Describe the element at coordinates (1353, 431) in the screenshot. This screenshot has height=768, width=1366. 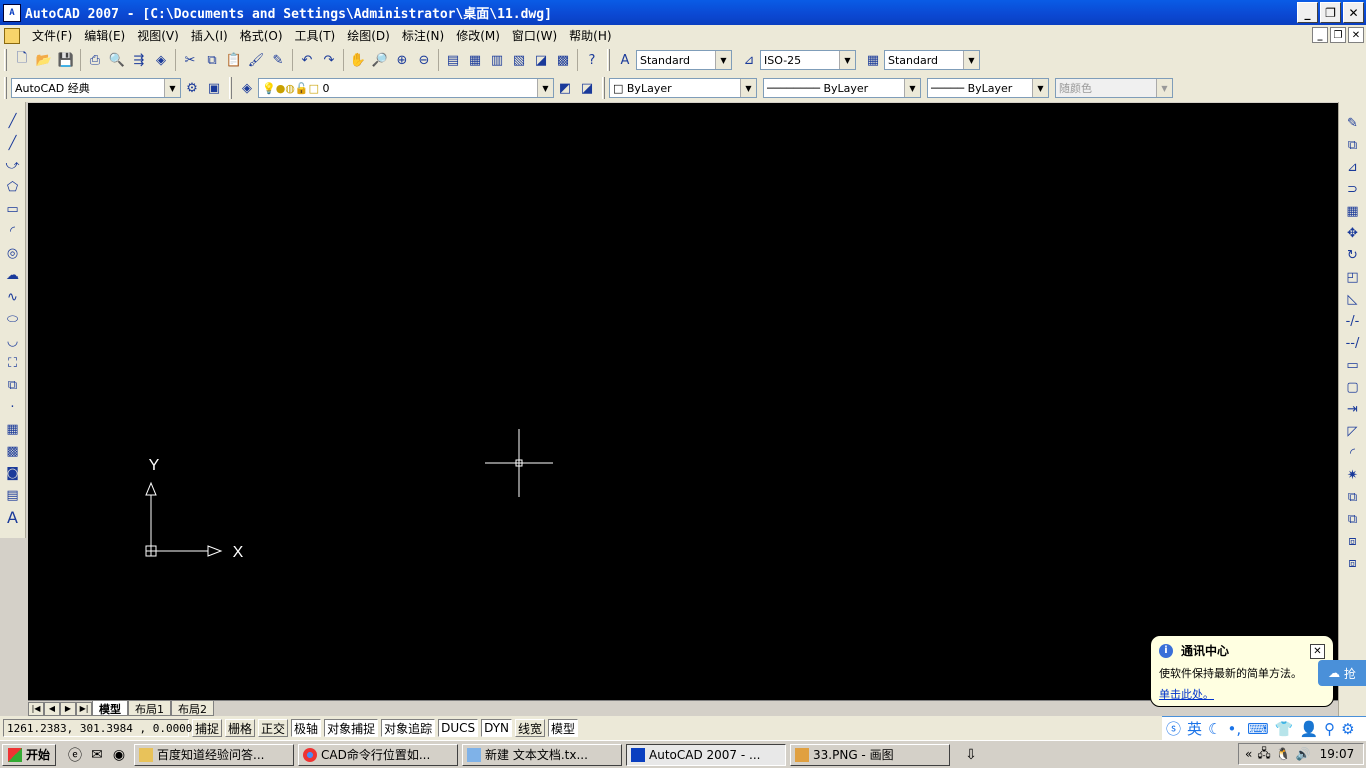
I see `chamfer-icon: ◸` at that location.